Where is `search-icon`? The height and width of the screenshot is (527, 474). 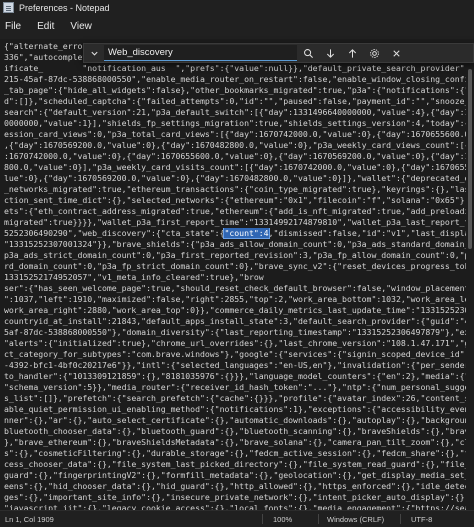
search-icon is located at coordinates (308, 53).